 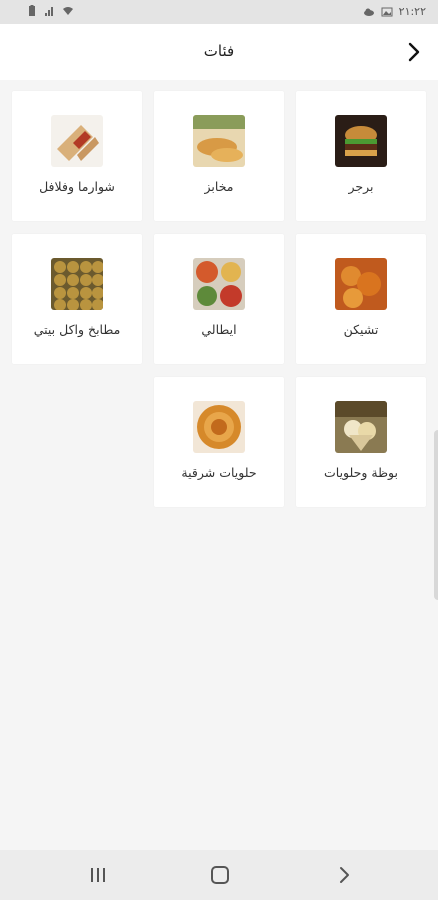 What do you see at coordinates (412, 11) in the screenshot?
I see `status-time: ٢١:٢٢` at bounding box center [412, 11].